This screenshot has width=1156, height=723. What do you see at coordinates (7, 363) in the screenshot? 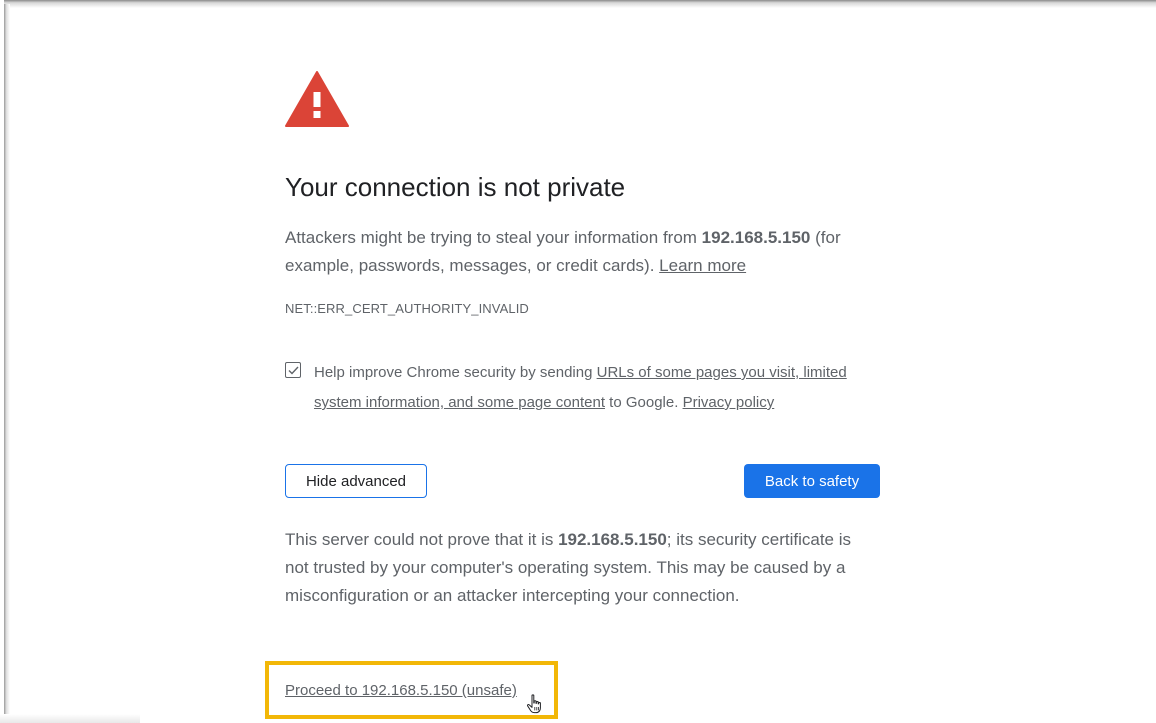
I see `window-frame-left` at bounding box center [7, 363].